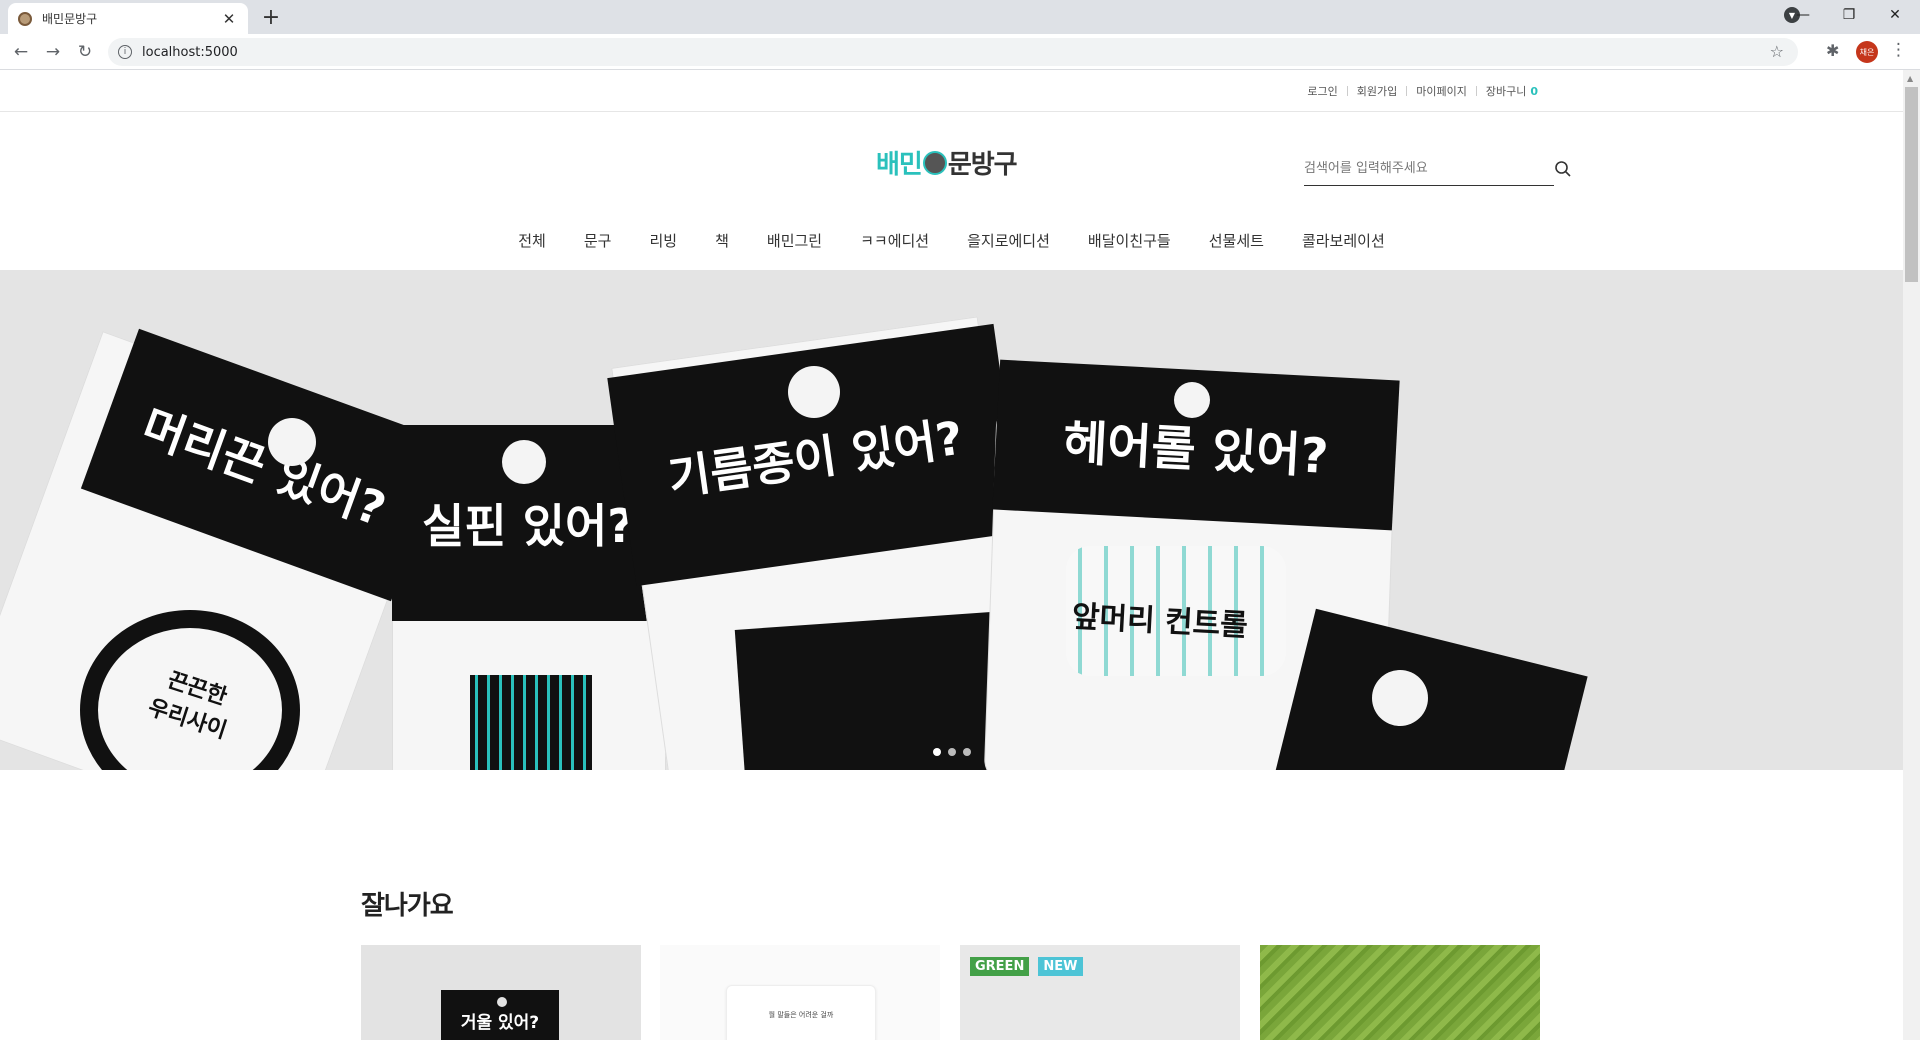 The image size is (1920, 1040). I want to click on nav-item-books: 책, so click(722, 240).